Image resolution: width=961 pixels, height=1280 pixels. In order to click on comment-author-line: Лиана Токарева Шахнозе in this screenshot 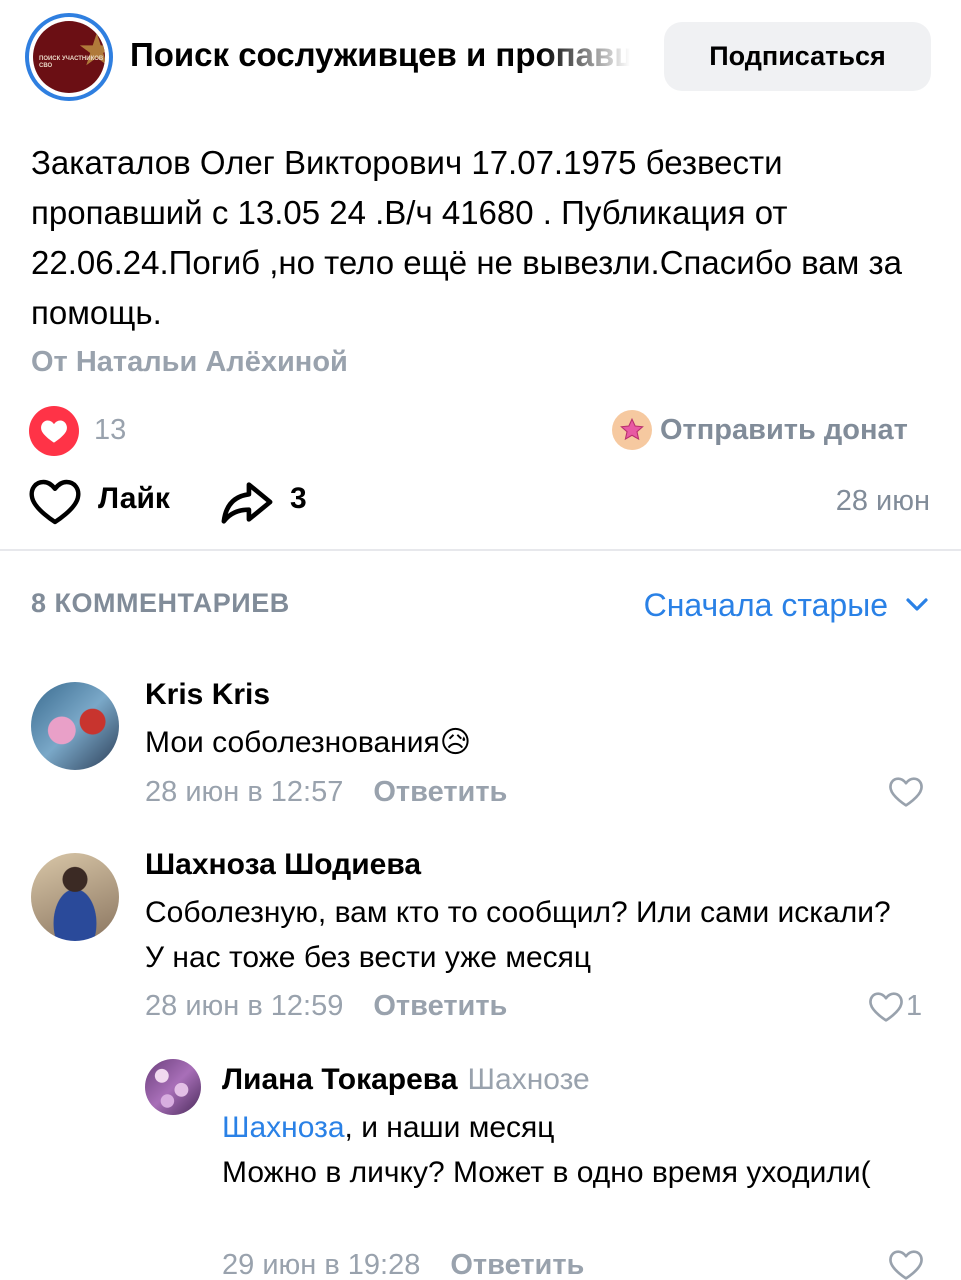, I will do `click(406, 1080)`.